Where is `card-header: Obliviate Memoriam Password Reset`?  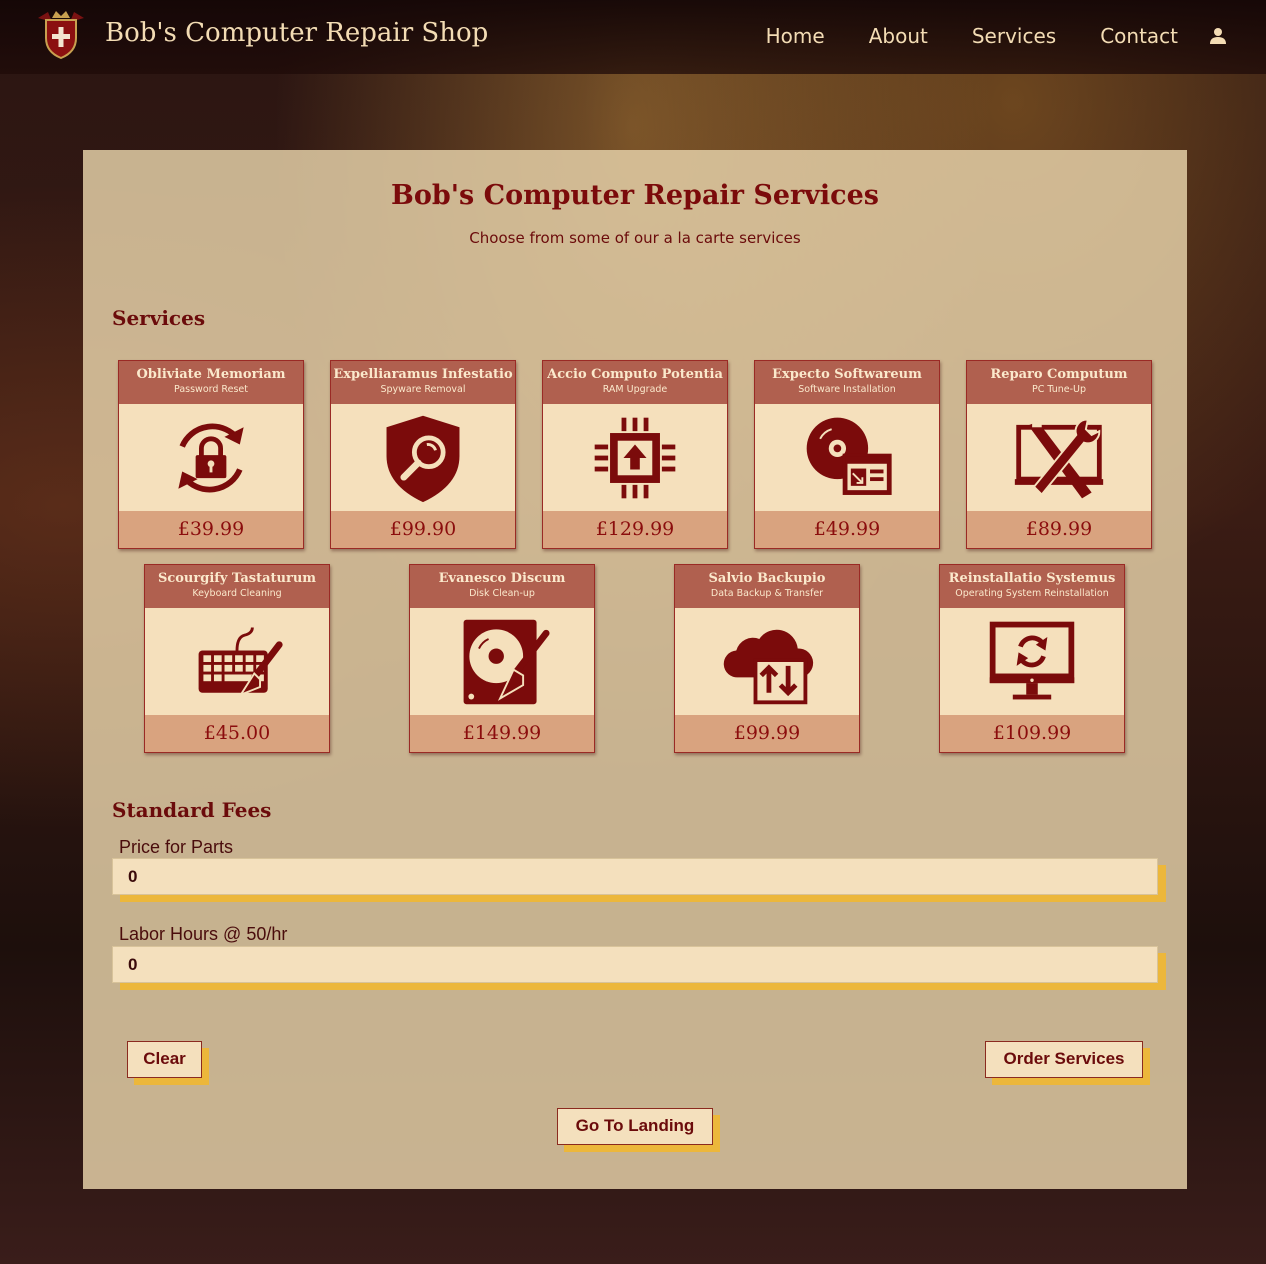 card-header: Obliviate Memoriam Password Reset is located at coordinates (211, 382).